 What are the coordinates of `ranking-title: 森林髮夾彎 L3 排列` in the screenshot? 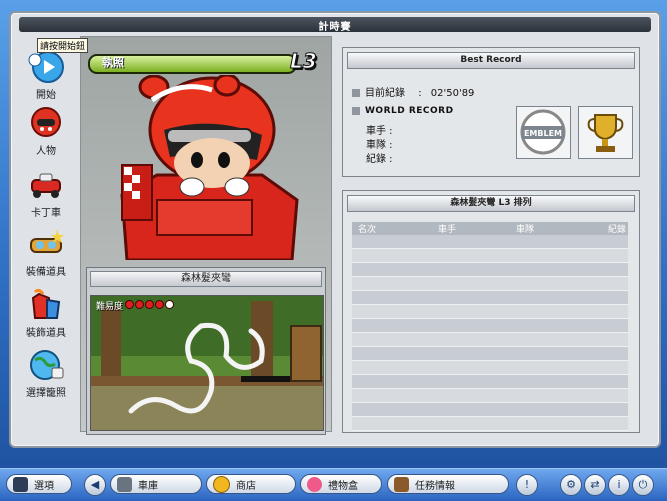 It's located at (491, 203).